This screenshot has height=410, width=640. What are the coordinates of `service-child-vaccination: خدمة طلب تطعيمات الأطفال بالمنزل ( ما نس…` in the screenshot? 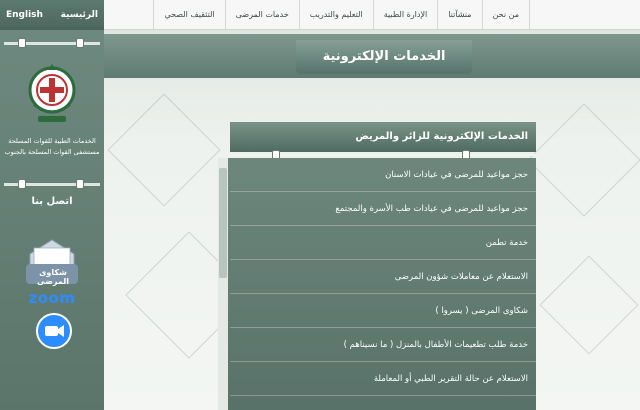 It's located at (383, 345).